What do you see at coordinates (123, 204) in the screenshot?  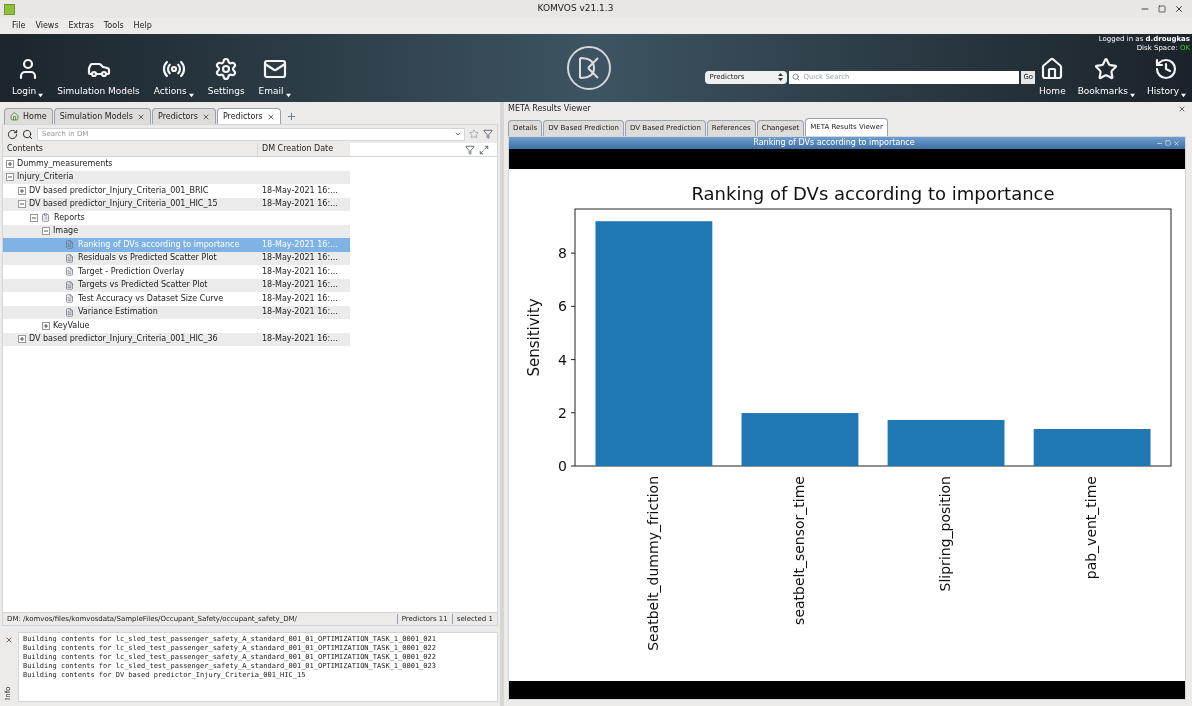 I see `tree-item-label: DV based predictor_Injury_Criteria_001_HIC_15` at bounding box center [123, 204].